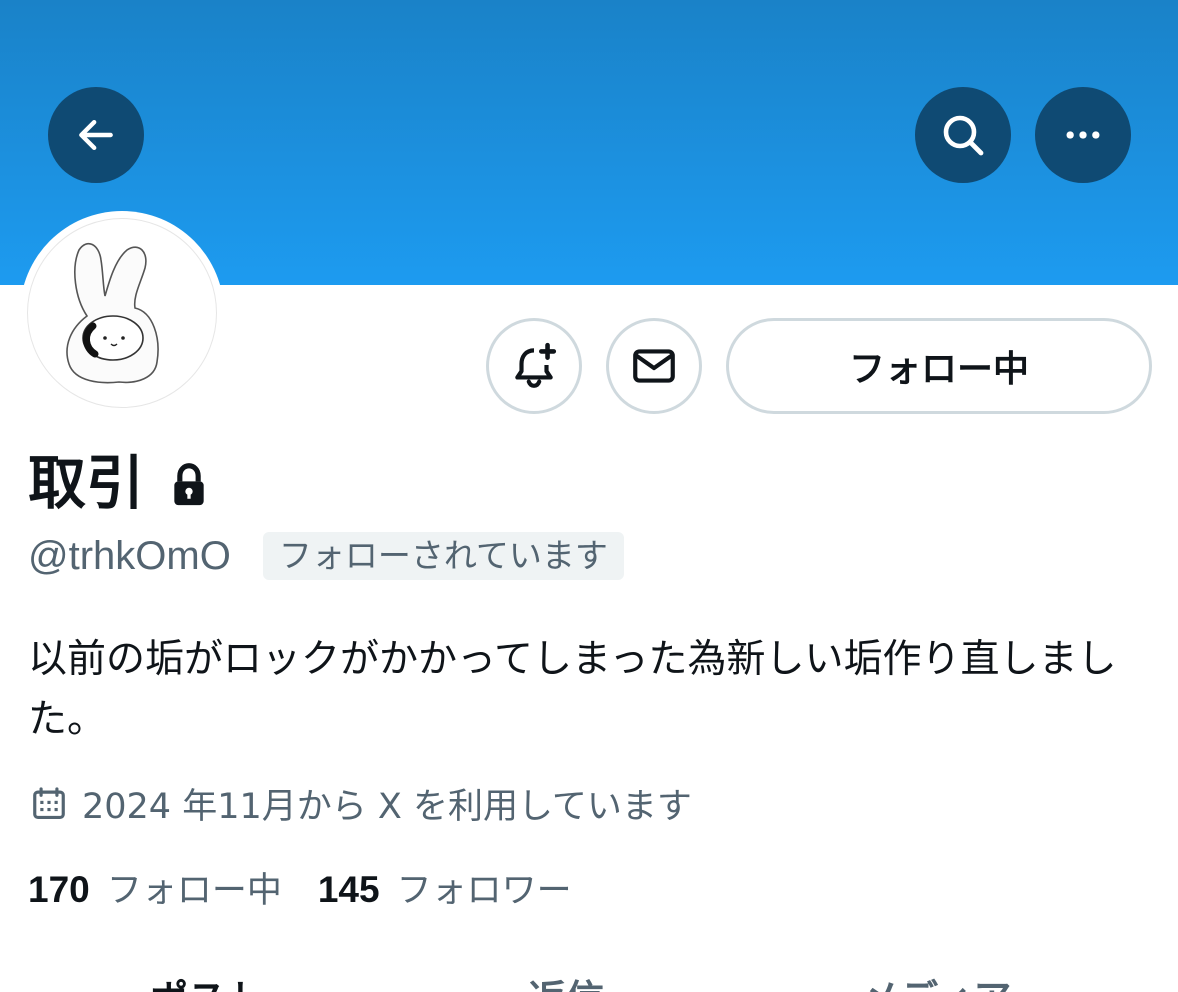  Describe the element at coordinates (49, 802) in the screenshot. I see `calendar-icon` at that location.